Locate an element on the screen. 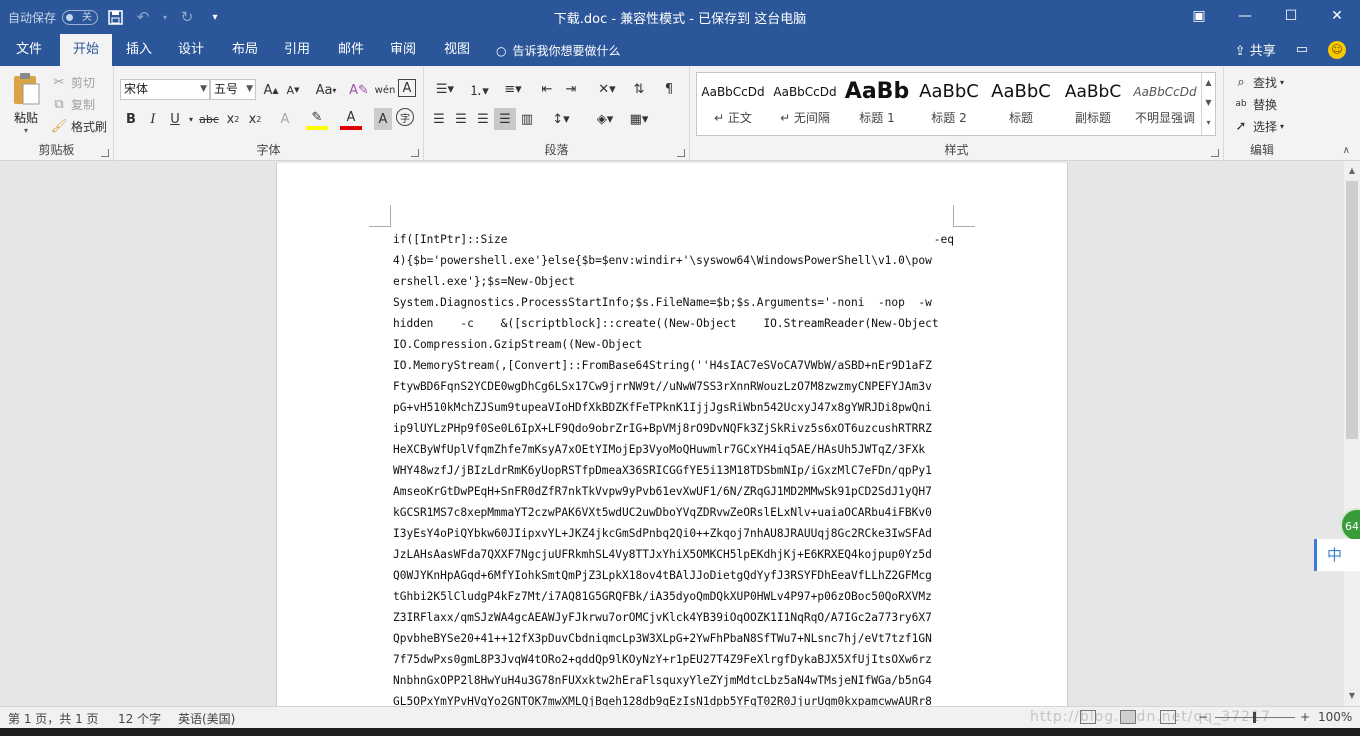 This screenshot has height=736, width=1360. style-no-spacing: AaBbCcDd ↵ 无间隔 is located at coordinates (805, 104).